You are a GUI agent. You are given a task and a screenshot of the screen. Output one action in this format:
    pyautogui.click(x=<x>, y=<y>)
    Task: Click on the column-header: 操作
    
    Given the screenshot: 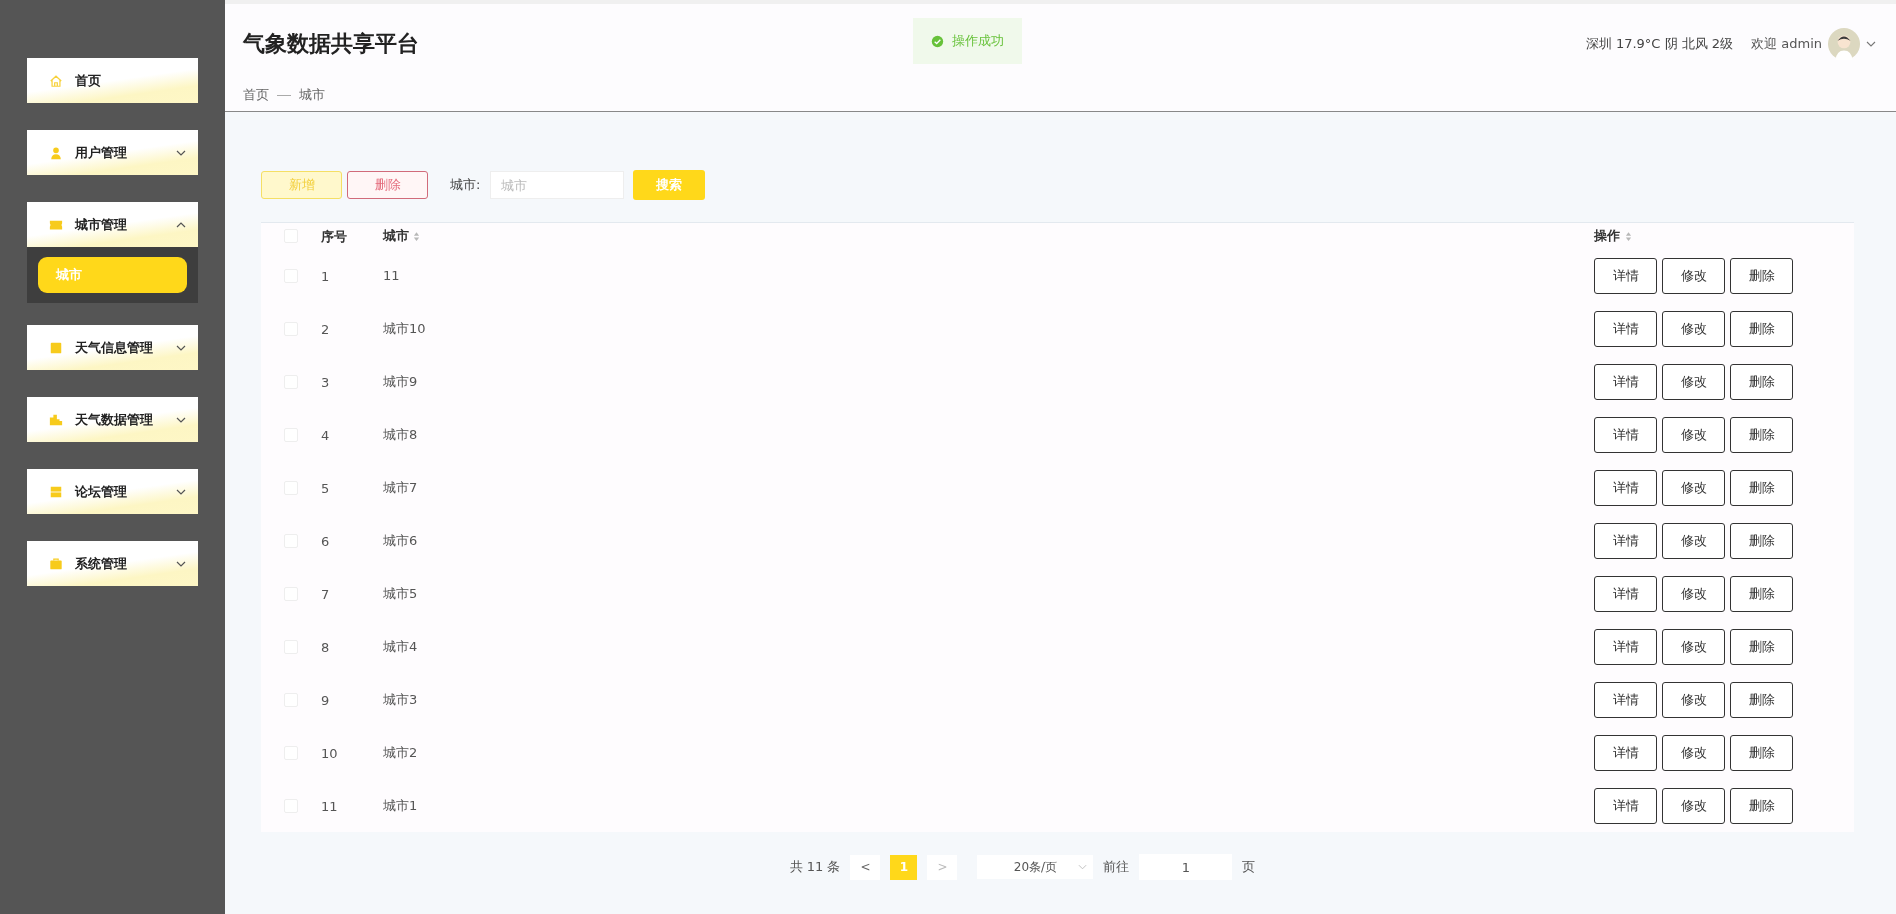 What is the action you would take?
    pyautogui.click(x=1607, y=236)
    